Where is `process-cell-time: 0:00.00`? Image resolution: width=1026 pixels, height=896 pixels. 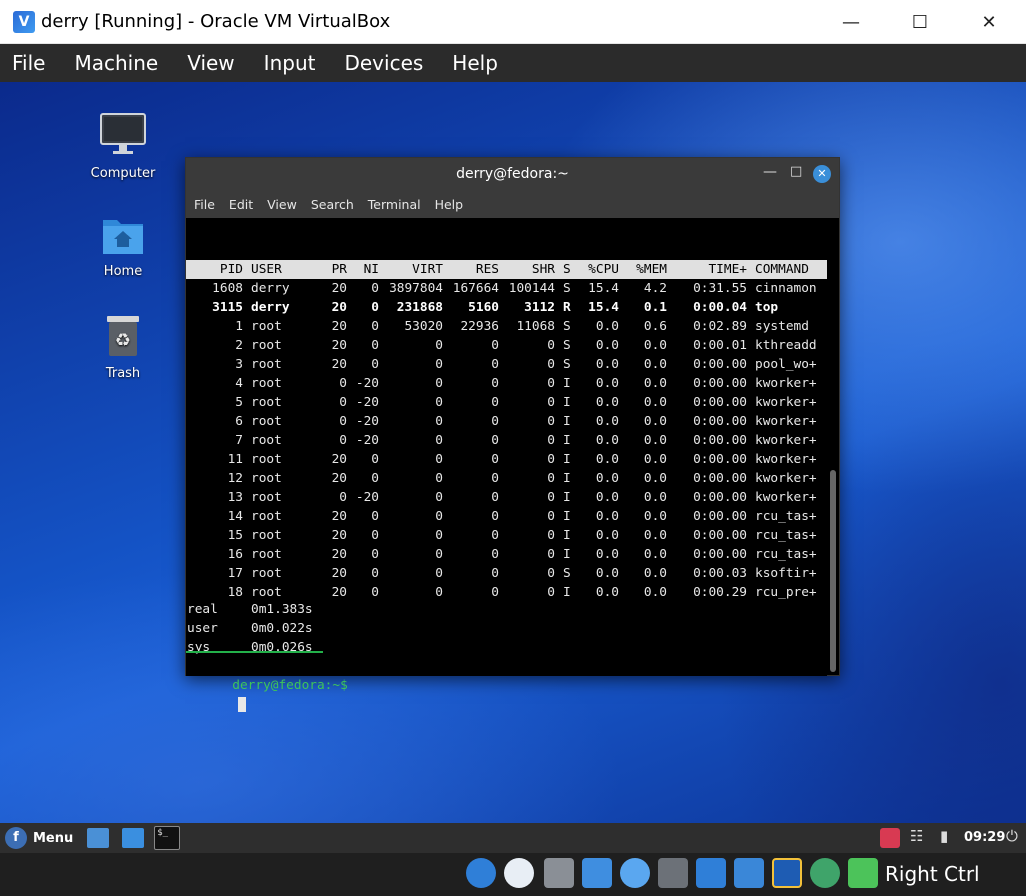
process-cell-time: 0:00.00 is located at coordinates (720, 402).